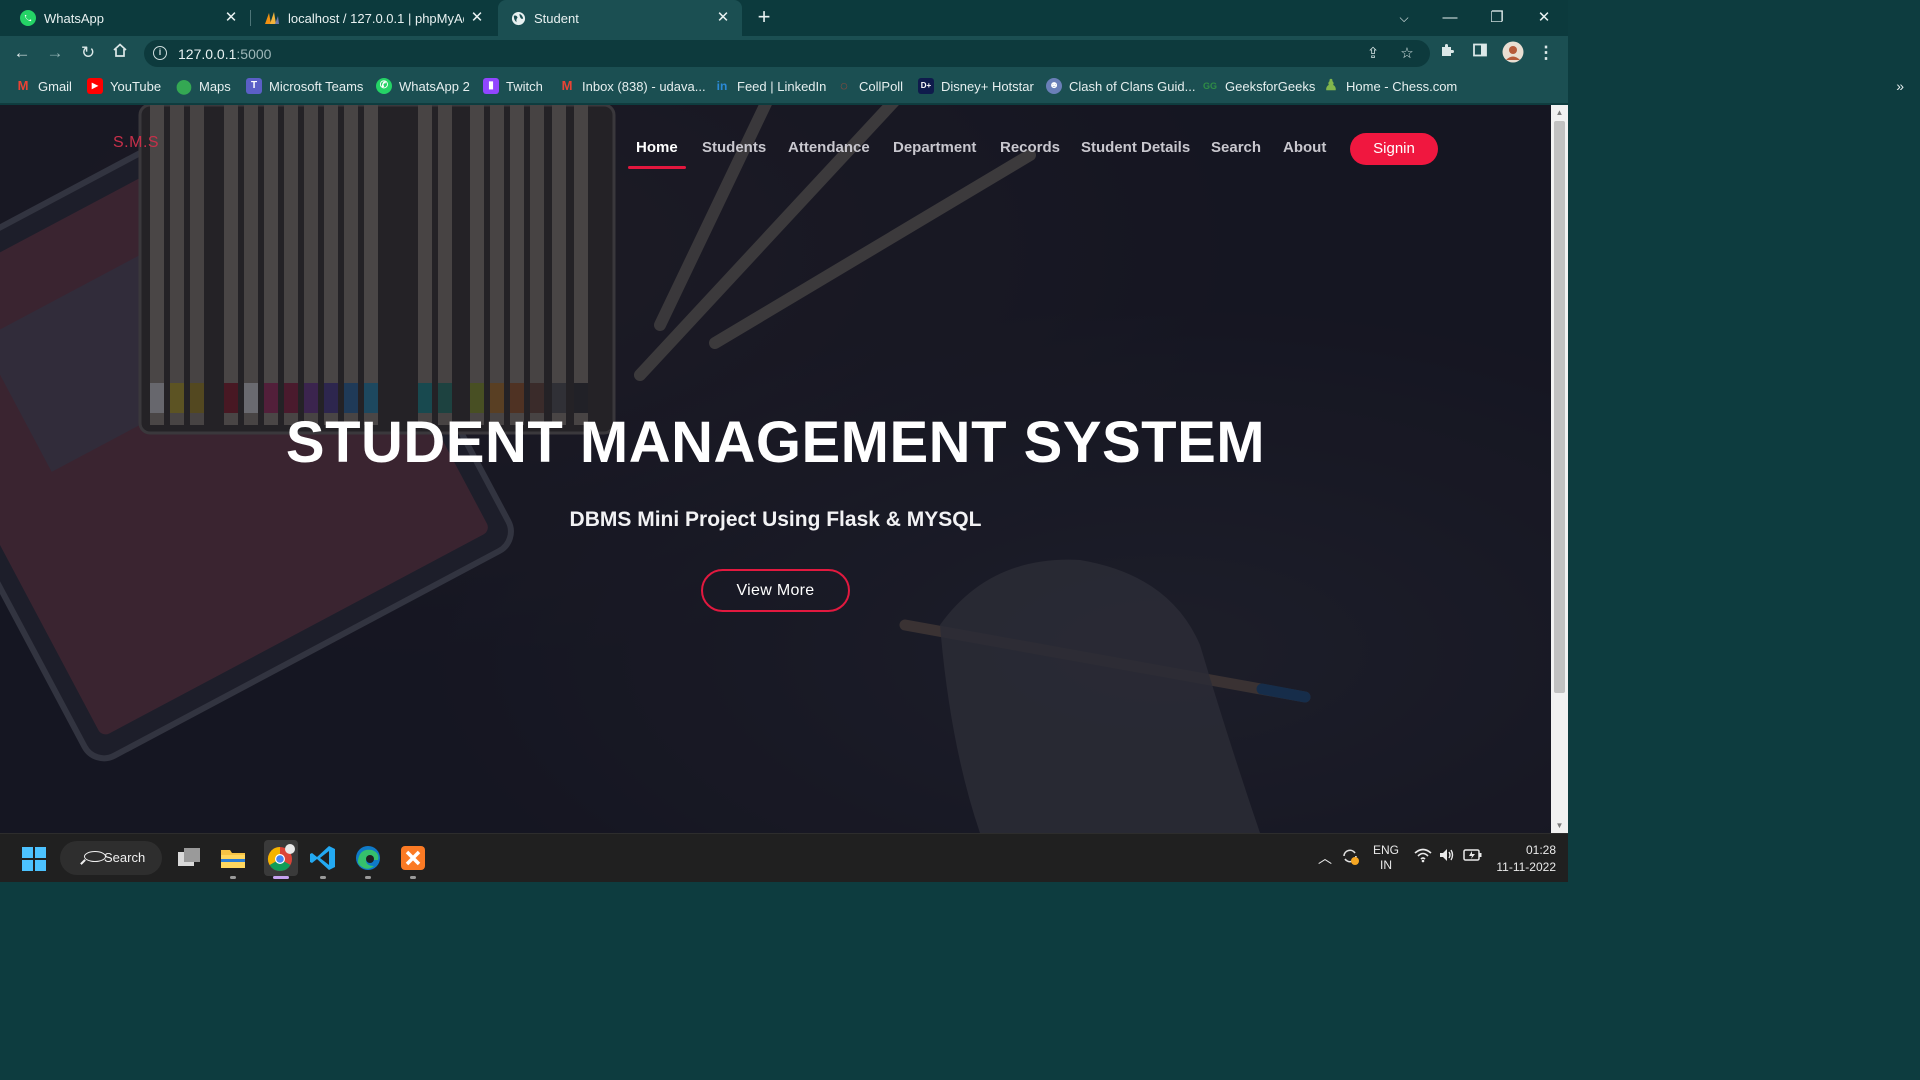 This screenshot has height=1080, width=1920. What do you see at coordinates (111, 858) in the screenshot?
I see `taskbar-search-box: Search` at bounding box center [111, 858].